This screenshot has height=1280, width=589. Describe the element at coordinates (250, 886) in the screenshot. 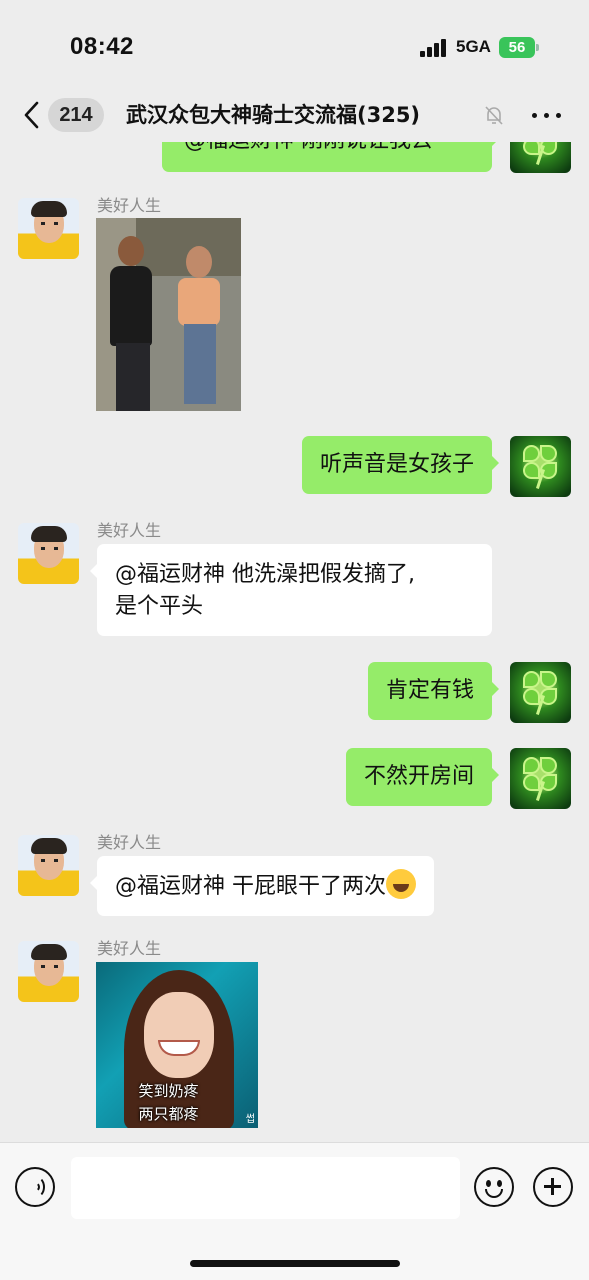

I see `message-text: @福运财神 干屁眼干了两次` at that location.